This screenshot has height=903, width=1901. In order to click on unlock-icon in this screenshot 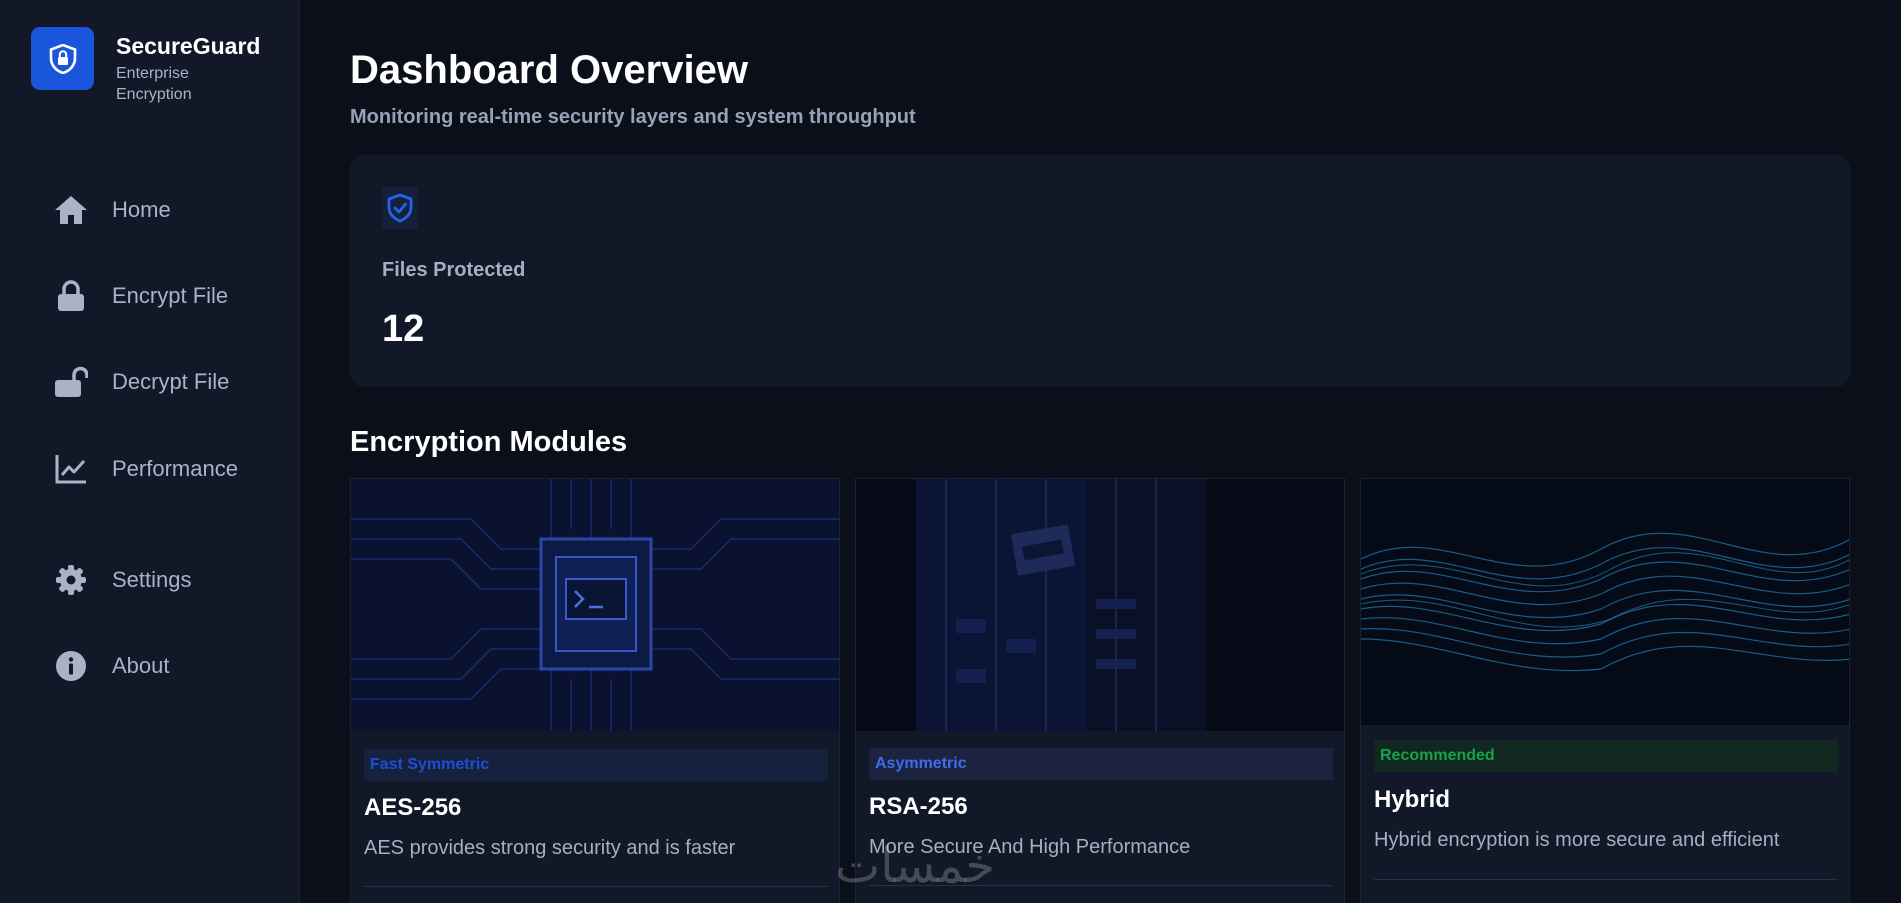, I will do `click(71, 382)`.